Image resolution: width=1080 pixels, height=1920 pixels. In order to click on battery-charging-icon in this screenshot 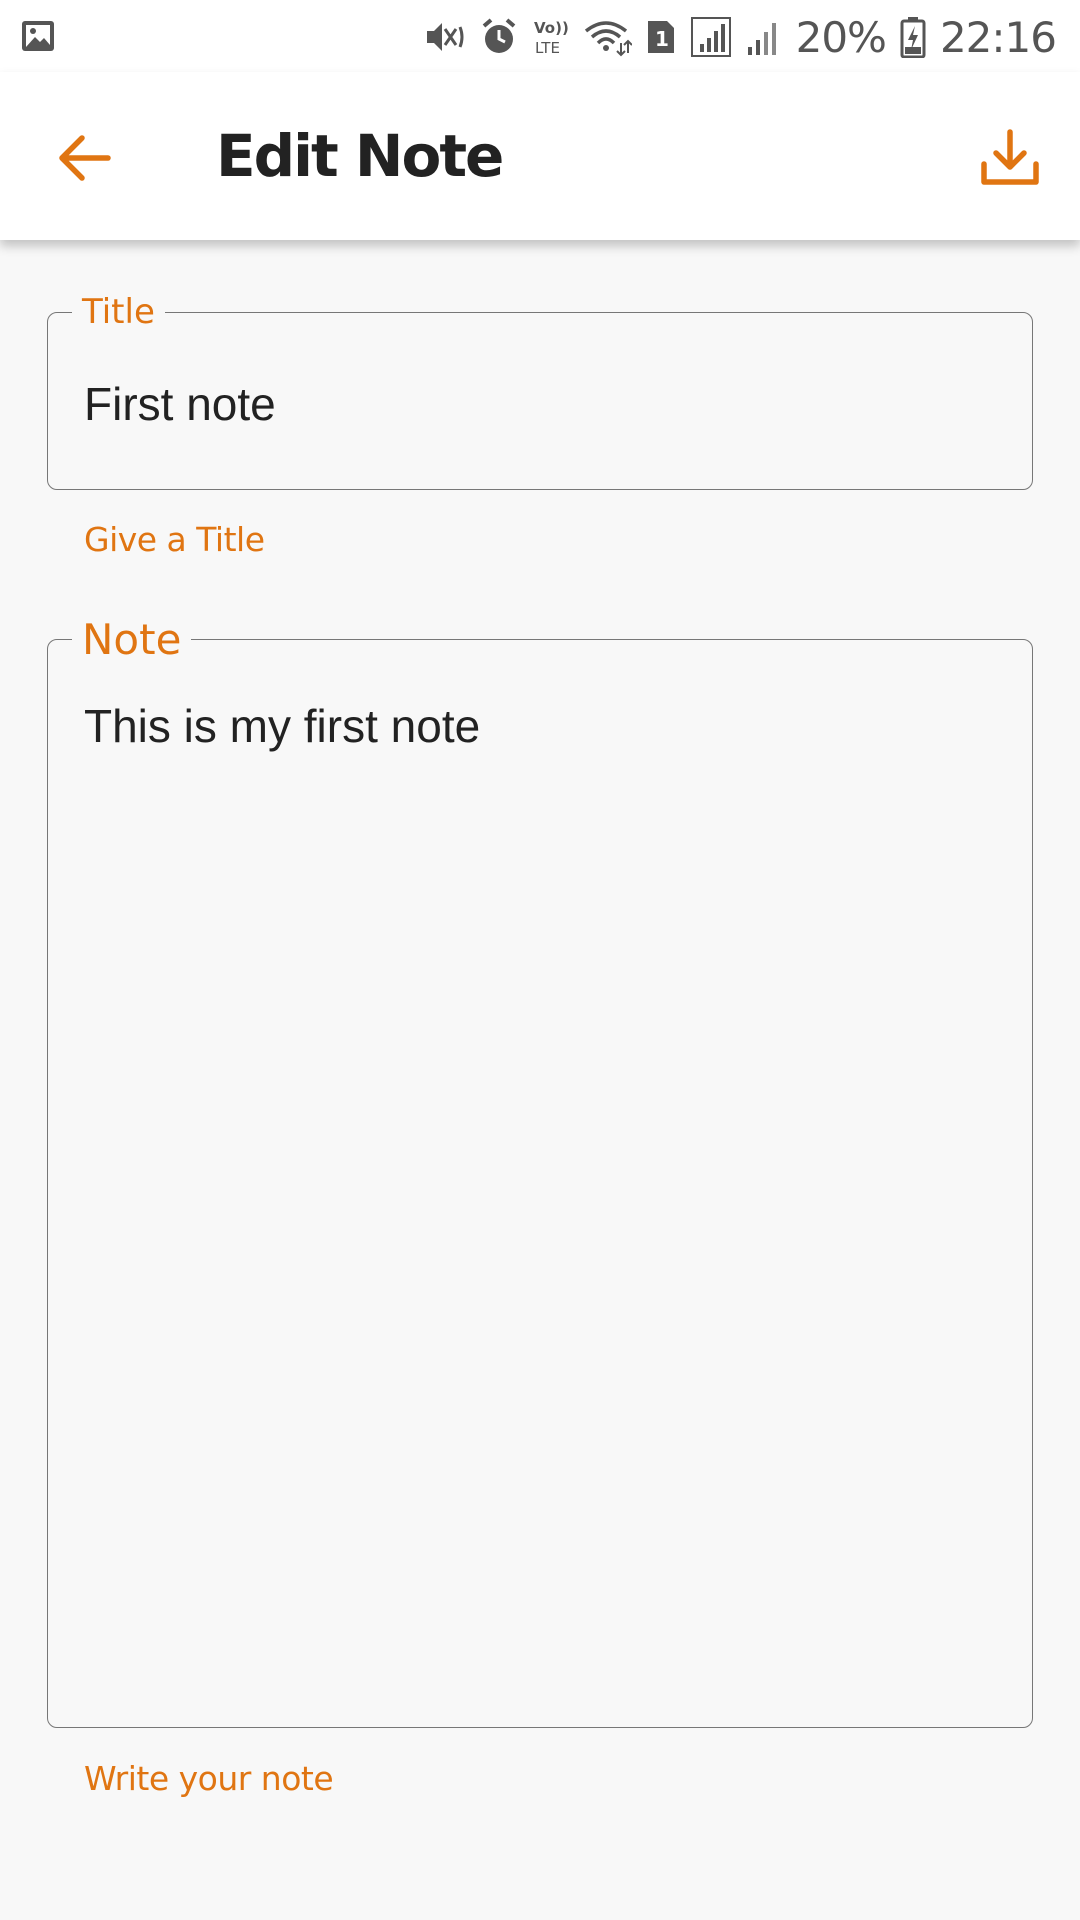, I will do `click(913, 37)`.